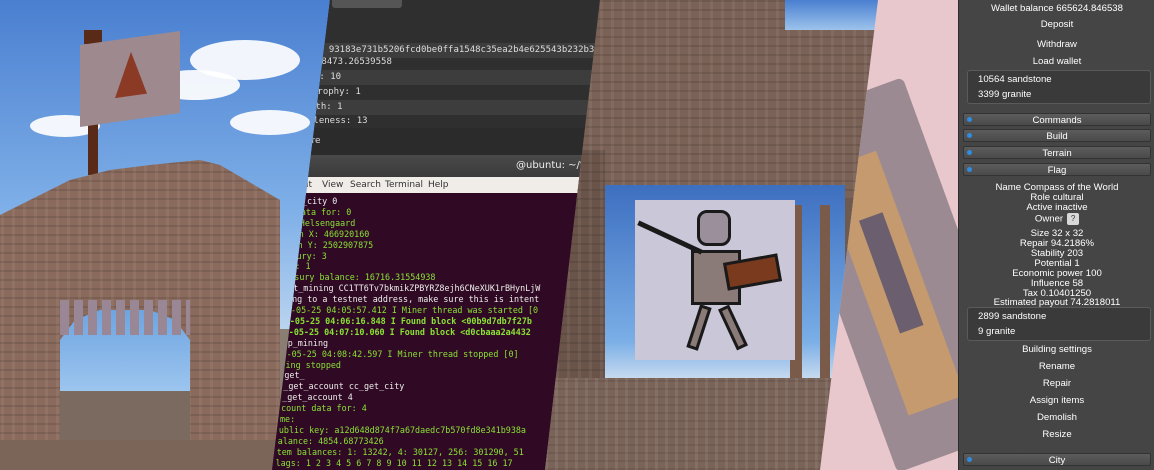  What do you see at coordinates (317, 397) in the screenshot?
I see `terminal-line: _get_account 4` at bounding box center [317, 397].